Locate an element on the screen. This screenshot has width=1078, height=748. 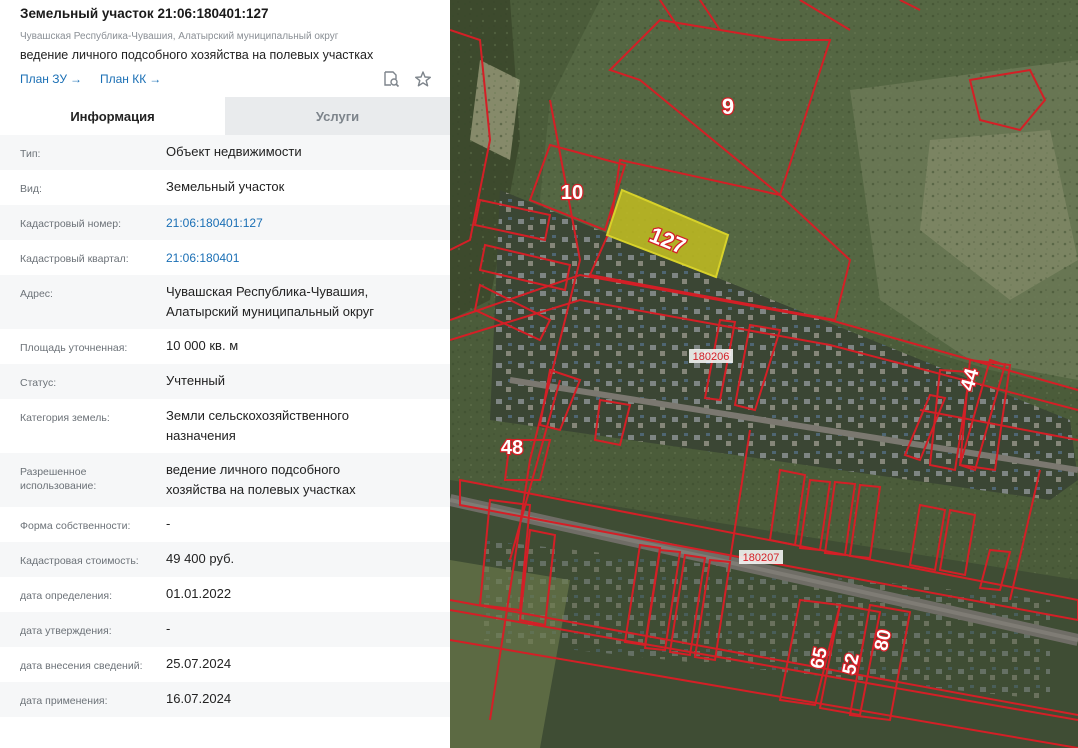
plan-links: План ЗУ → План КК → is located at coordinates (90, 79).